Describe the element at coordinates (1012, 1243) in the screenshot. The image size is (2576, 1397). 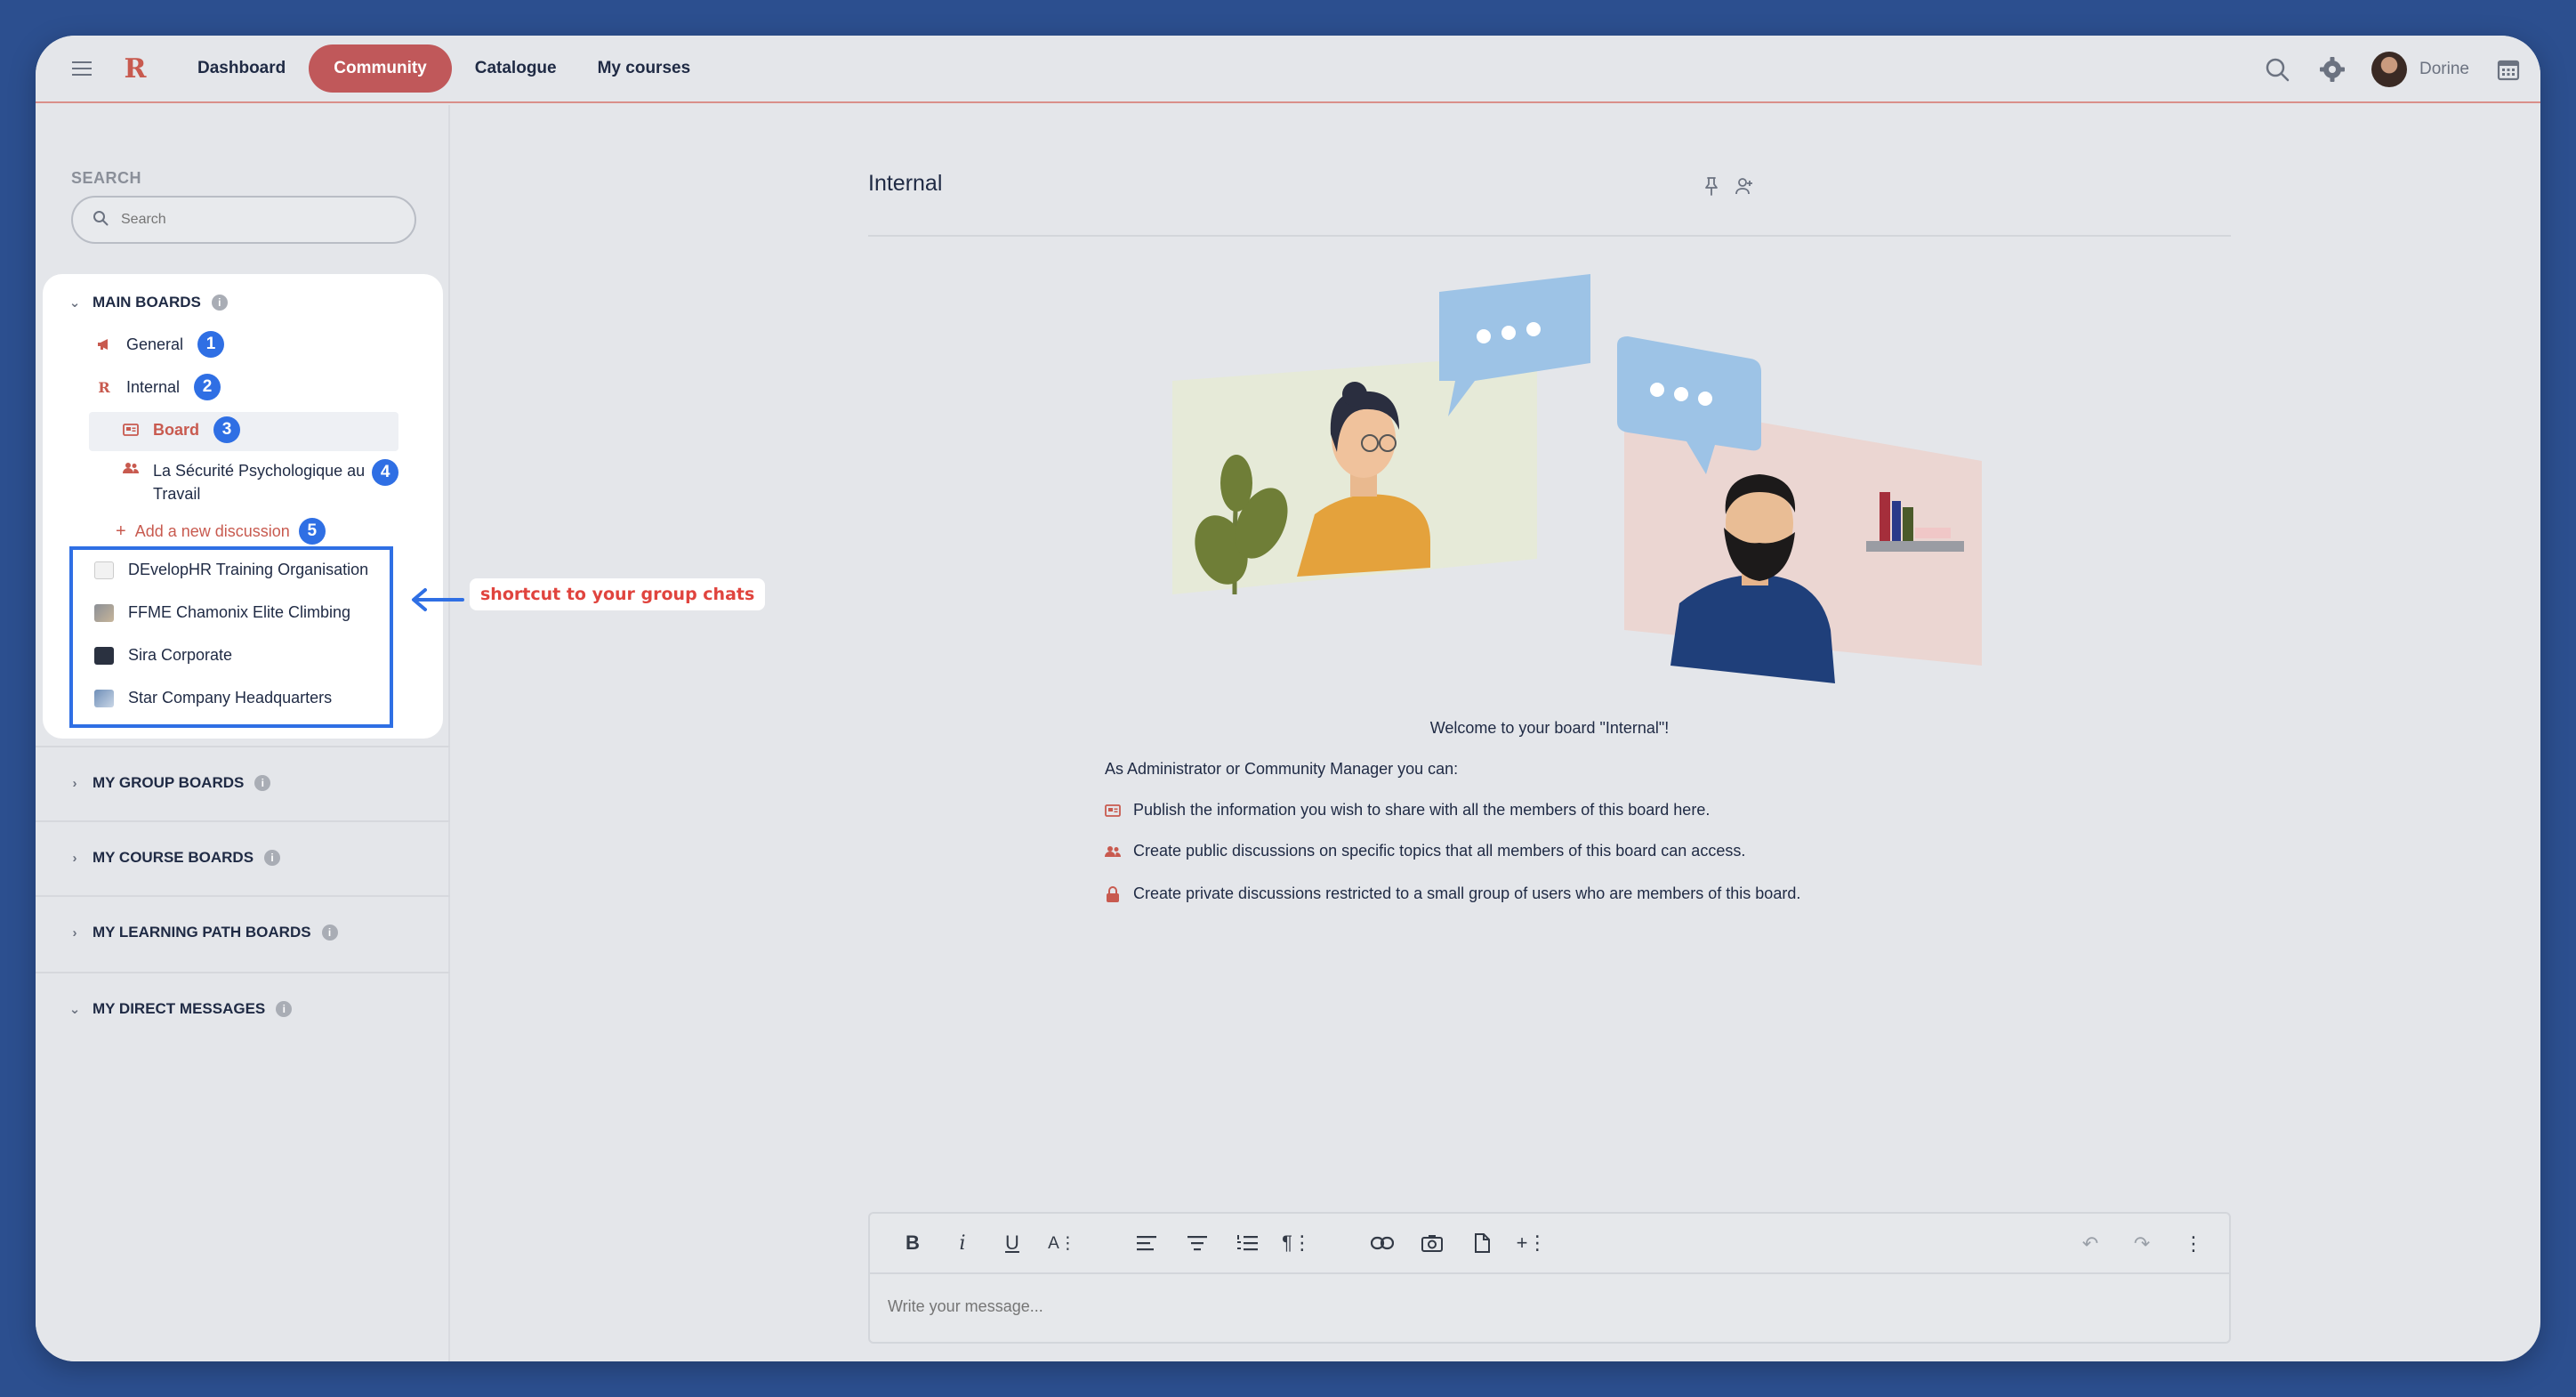
I see `underline-icon: U` at that location.